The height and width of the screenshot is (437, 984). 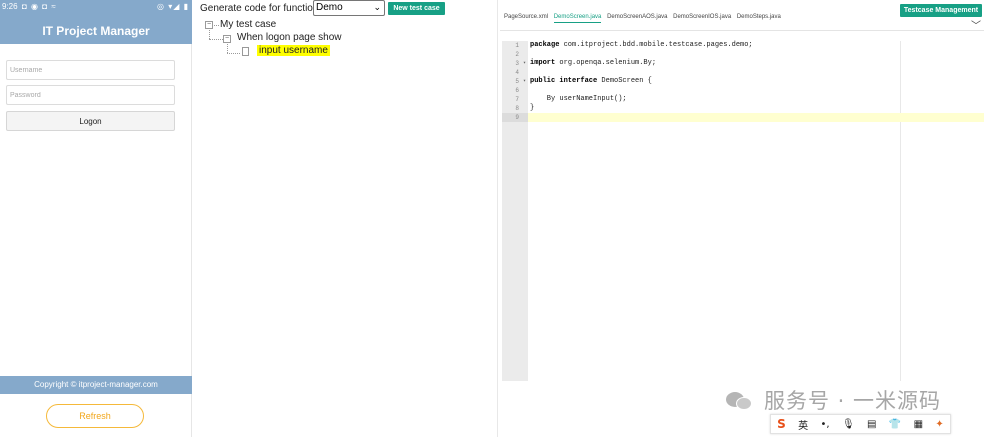 I want to click on code-text: By userNameInput();, so click(x=578, y=99).